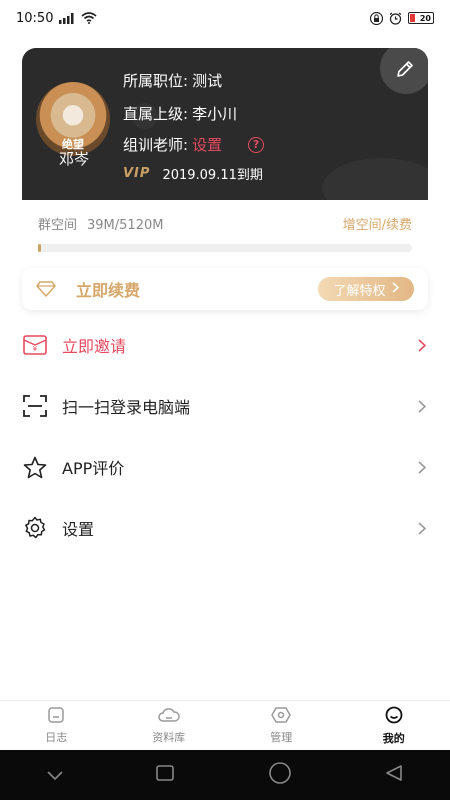  I want to click on vip-row: VIP 2019.09.11到期, so click(193, 173).